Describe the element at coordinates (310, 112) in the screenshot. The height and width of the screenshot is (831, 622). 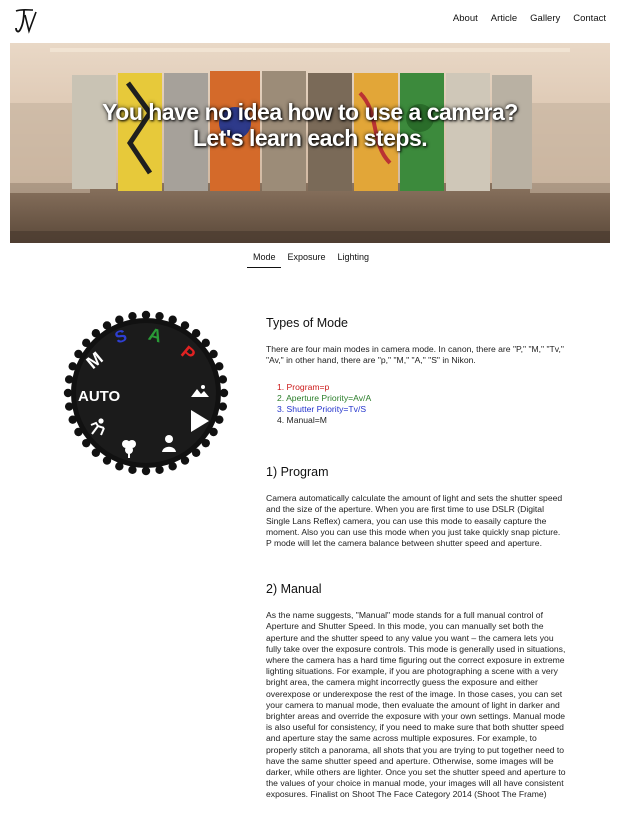
I see `hero-title-line-1: You have no idea how to use a camera?` at that location.